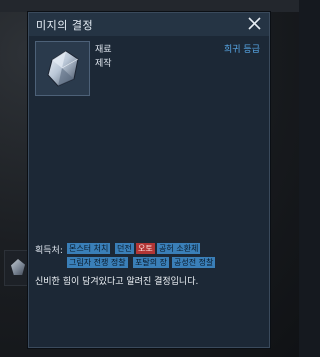 The image size is (320, 357). Describe the element at coordinates (65, 25) in the screenshot. I see `item-title: 미지의 결정` at that location.